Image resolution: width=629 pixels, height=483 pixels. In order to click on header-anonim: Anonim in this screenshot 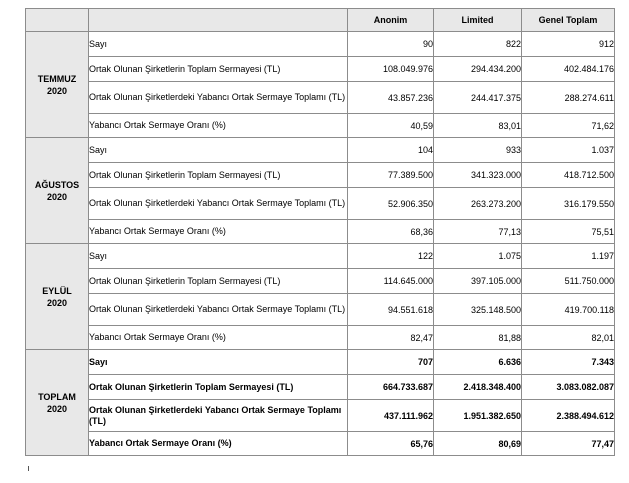, I will do `click(390, 20)`.